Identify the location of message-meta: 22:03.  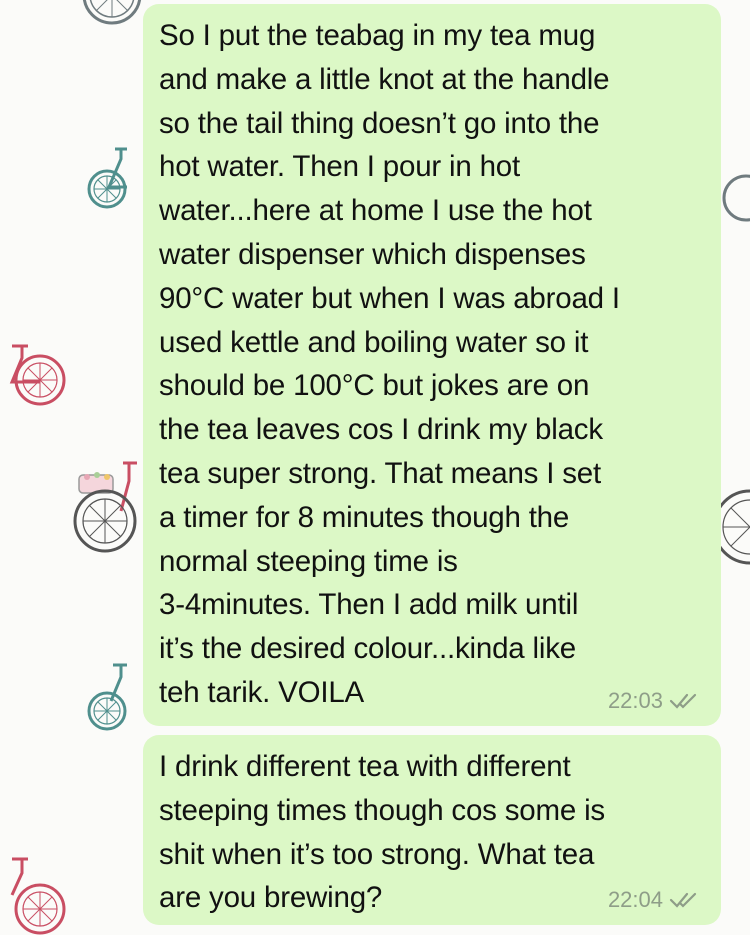
(653, 701).